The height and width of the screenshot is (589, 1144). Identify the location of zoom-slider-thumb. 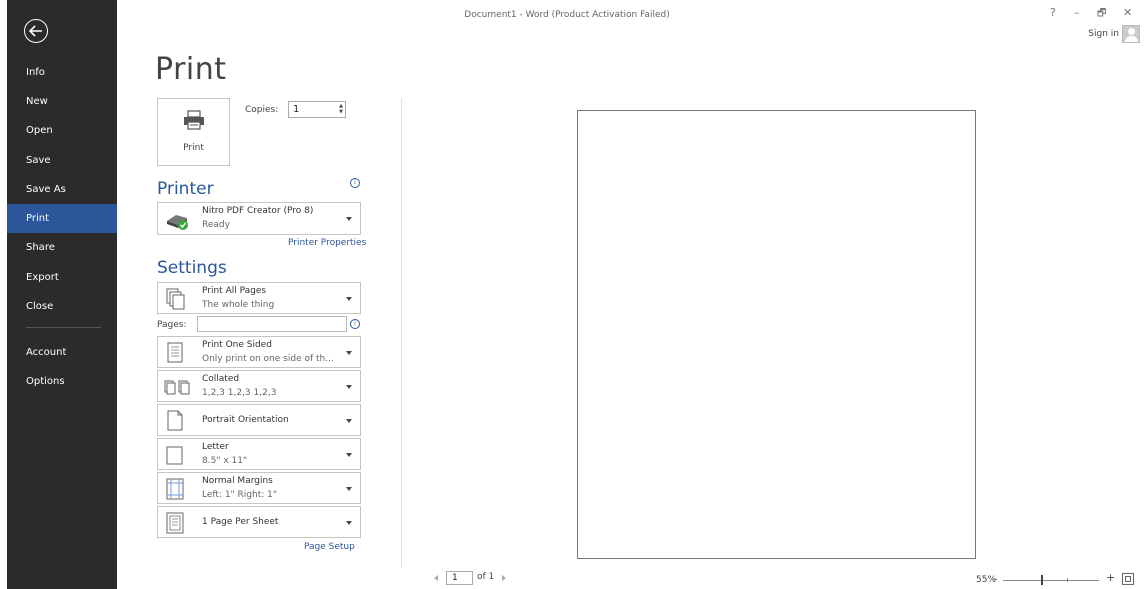
(1042, 580).